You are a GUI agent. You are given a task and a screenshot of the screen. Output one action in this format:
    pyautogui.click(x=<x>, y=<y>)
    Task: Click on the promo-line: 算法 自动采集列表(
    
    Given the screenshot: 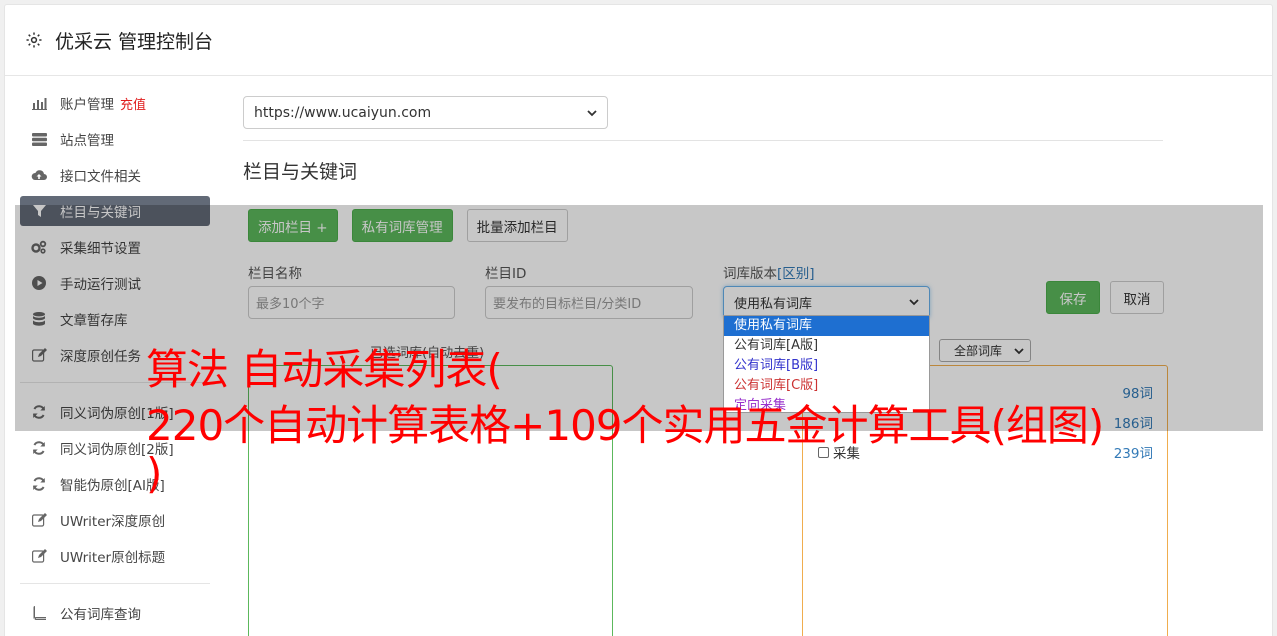 What is the action you would take?
    pyautogui.click(x=324, y=369)
    